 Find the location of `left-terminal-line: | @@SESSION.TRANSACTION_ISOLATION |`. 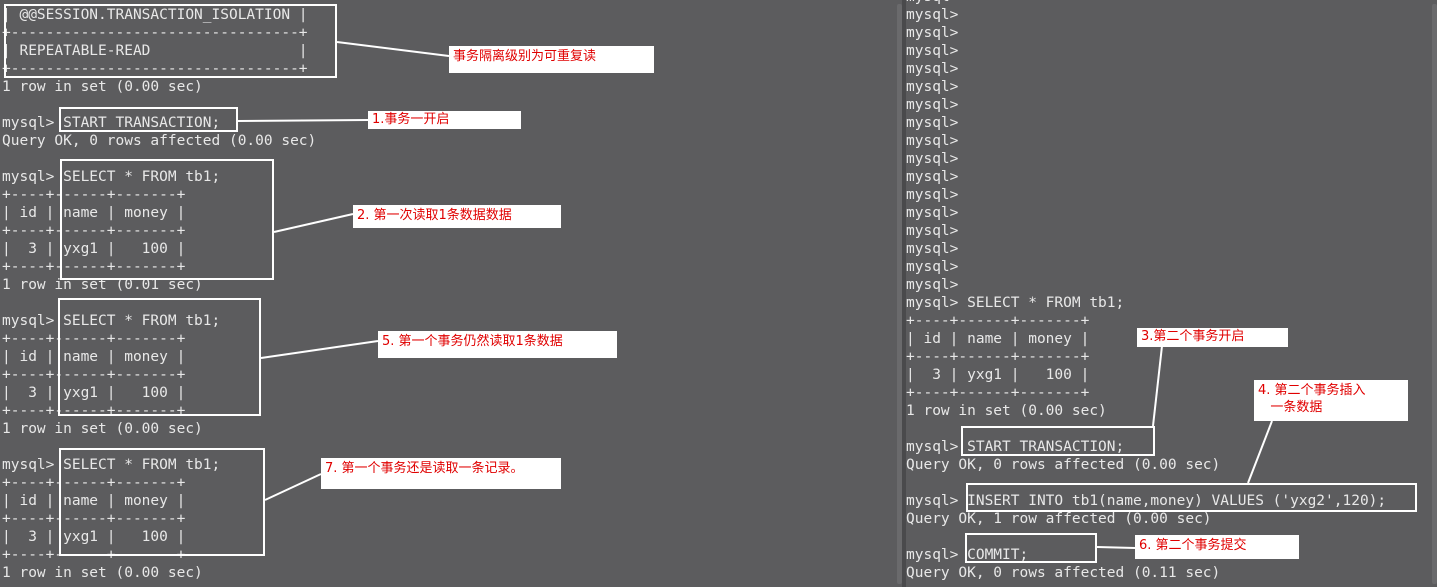

left-terminal-line: | @@SESSION.TRANSACTION_ISOLATION | is located at coordinates (155, 15).